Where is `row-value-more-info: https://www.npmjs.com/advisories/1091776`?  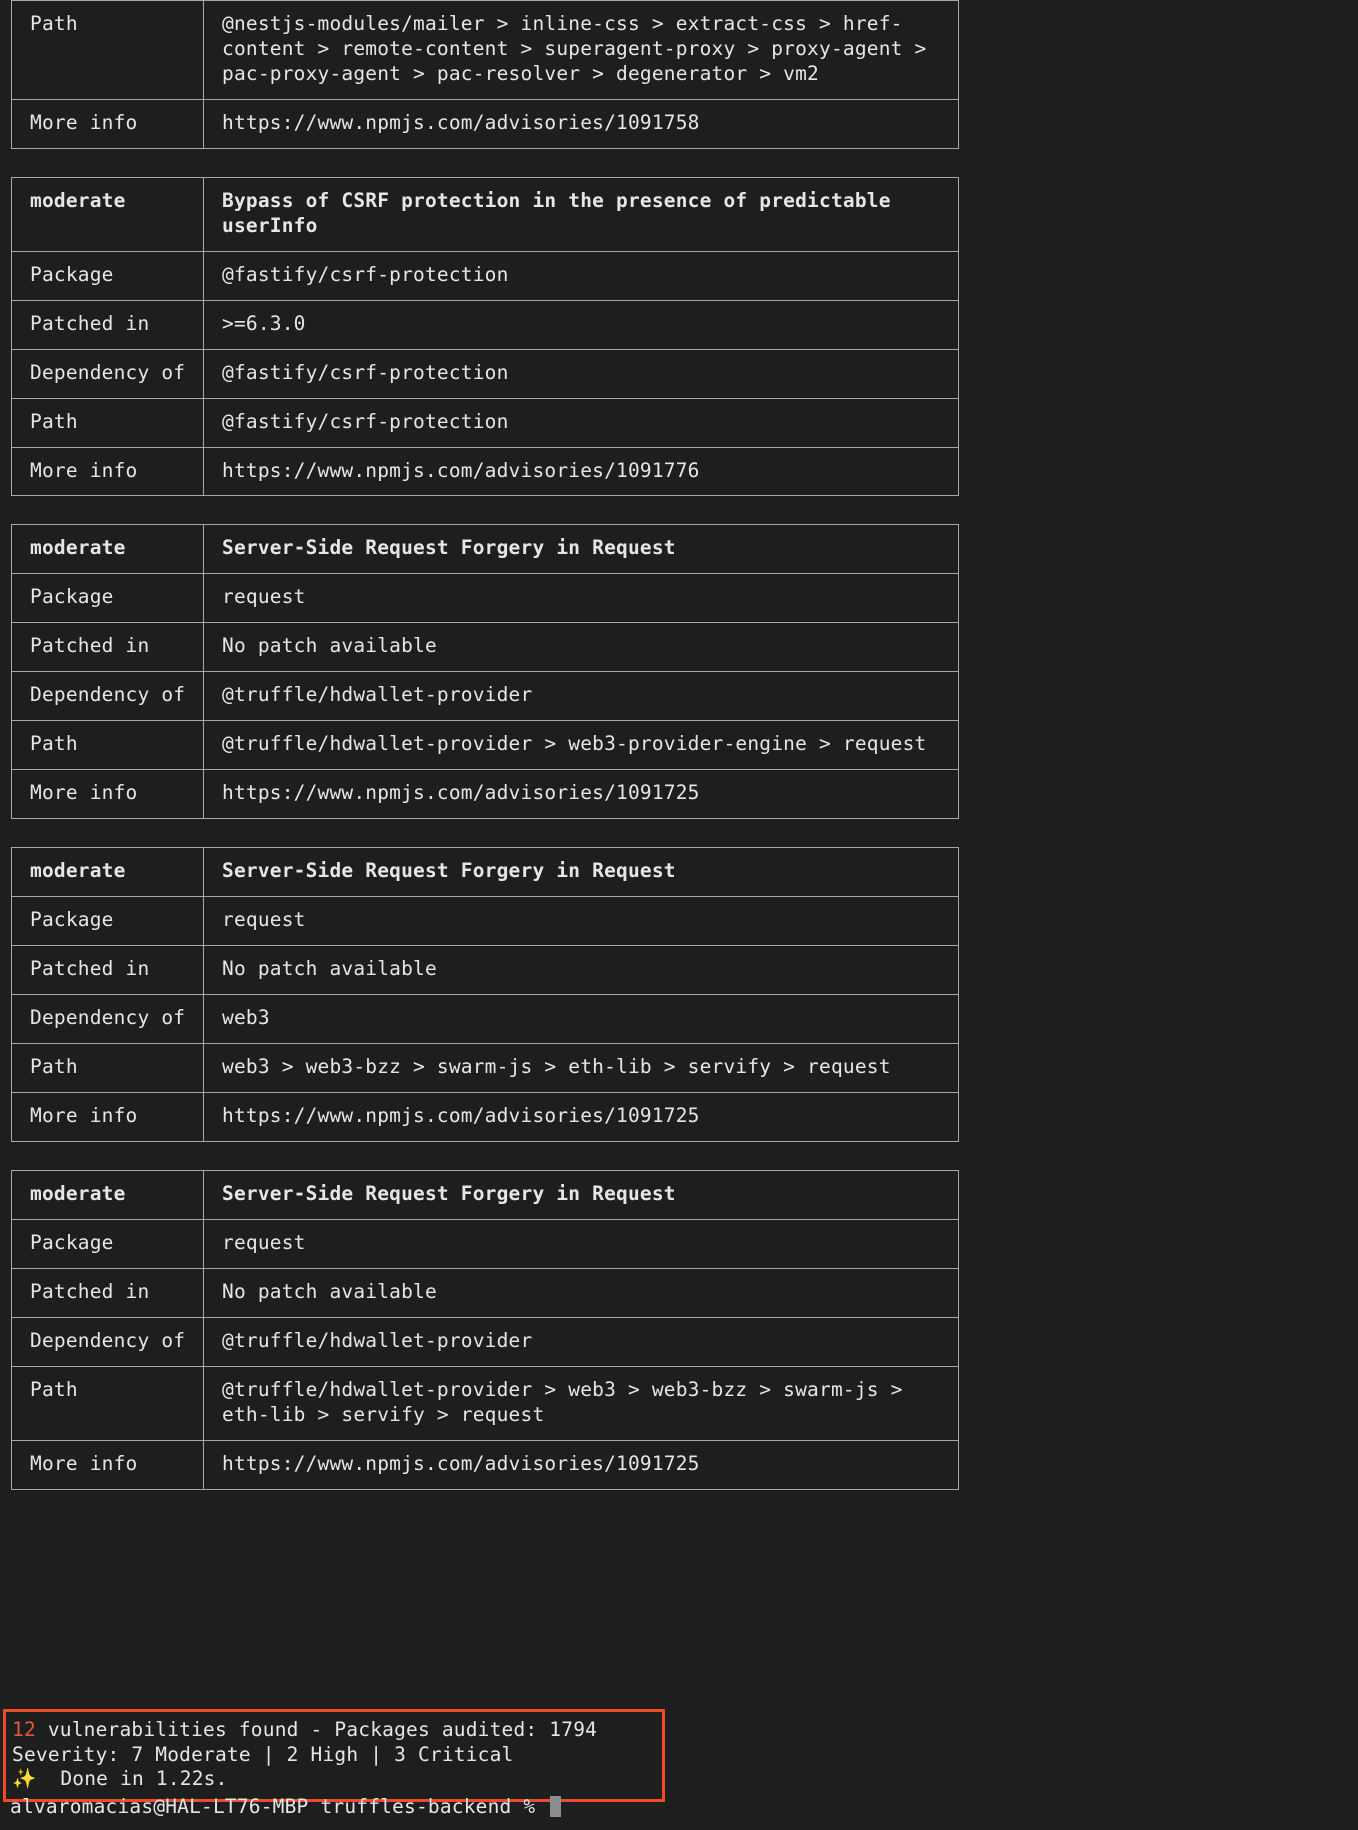
row-value-more-info: https://www.npmjs.com/advisories/1091776 is located at coordinates (581, 471).